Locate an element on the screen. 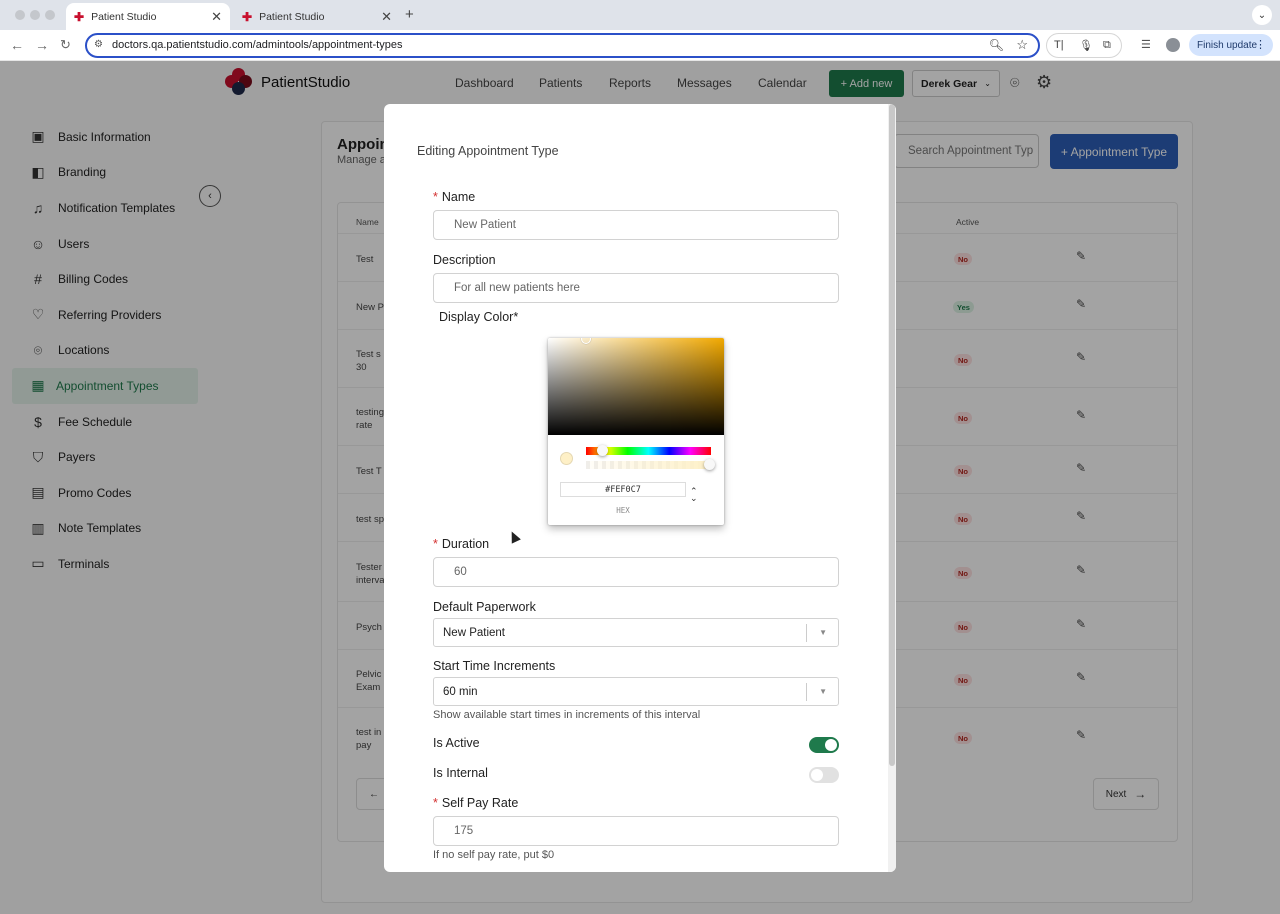 This screenshot has width=1280, height=914. alpha-slider is located at coordinates (648, 465).